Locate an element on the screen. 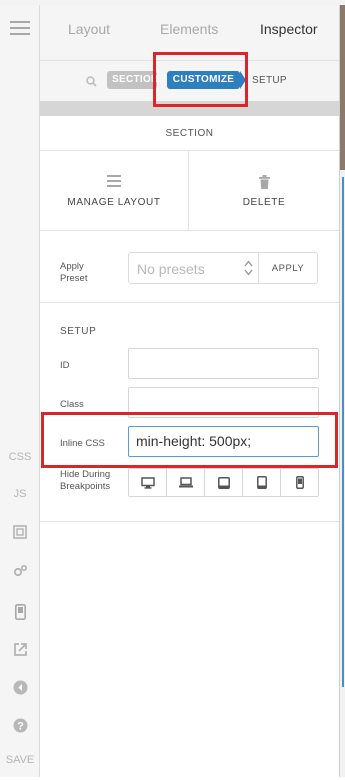  tablet-landscape-icon is located at coordinates (224, 482).